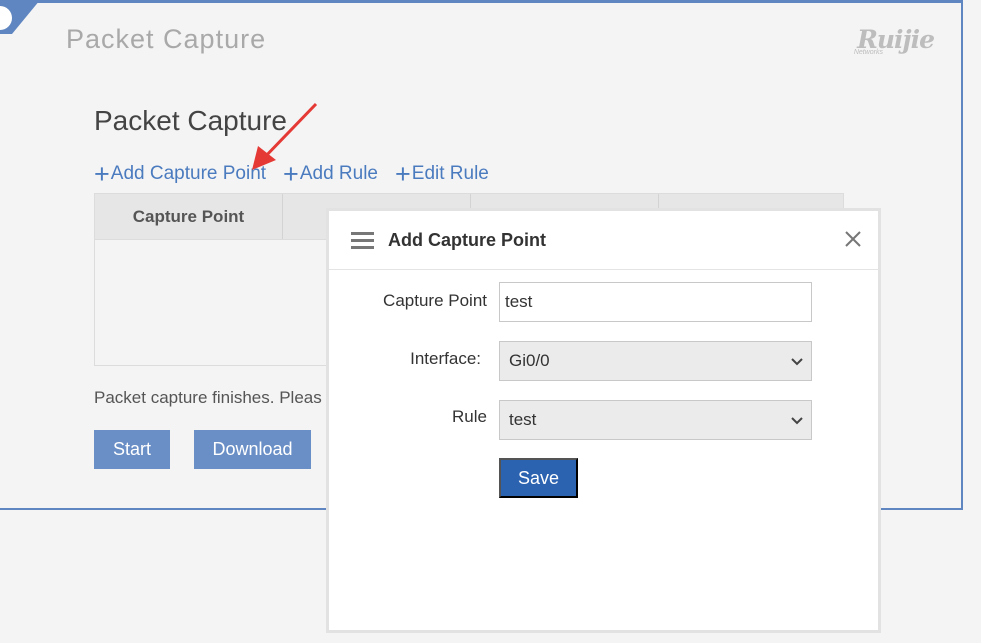  What do you see at coordinates (655, 420) in the screenshot?
I see `rule-select: test` at bounding box center [655, 420].